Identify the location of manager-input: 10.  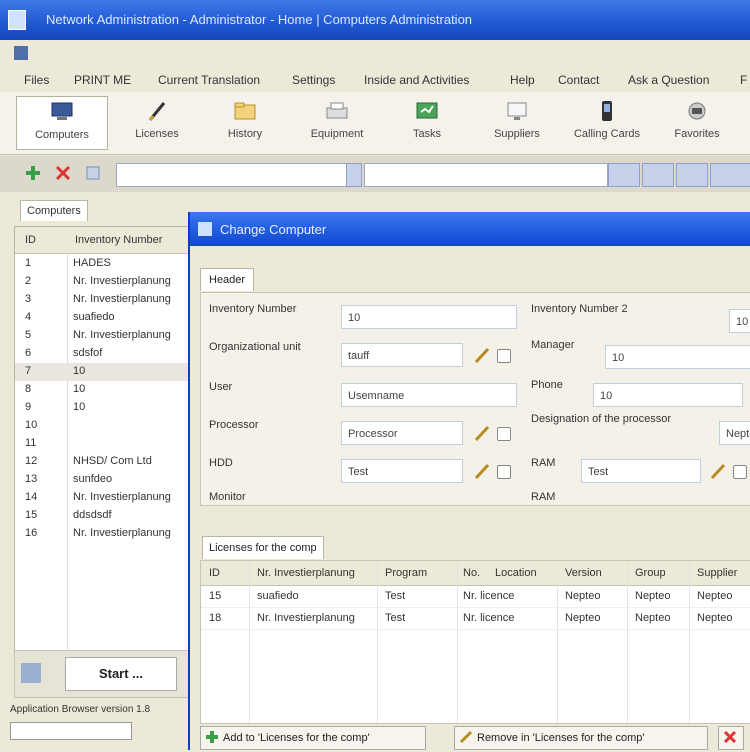
(677, 357).